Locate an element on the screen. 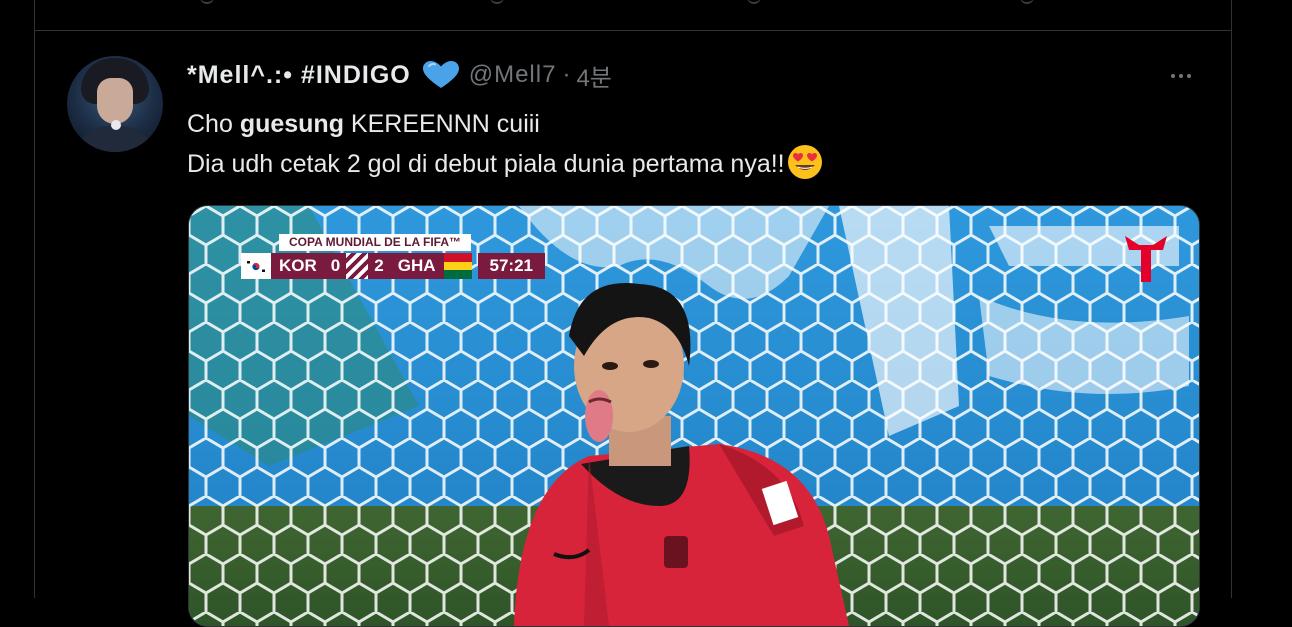 Image resolution: width=1292 pixels, height=627 pixels. tweet-header: *Mell^.:• #INDIGO @Mell7 · 4분 is located at coordinates (399, 76).